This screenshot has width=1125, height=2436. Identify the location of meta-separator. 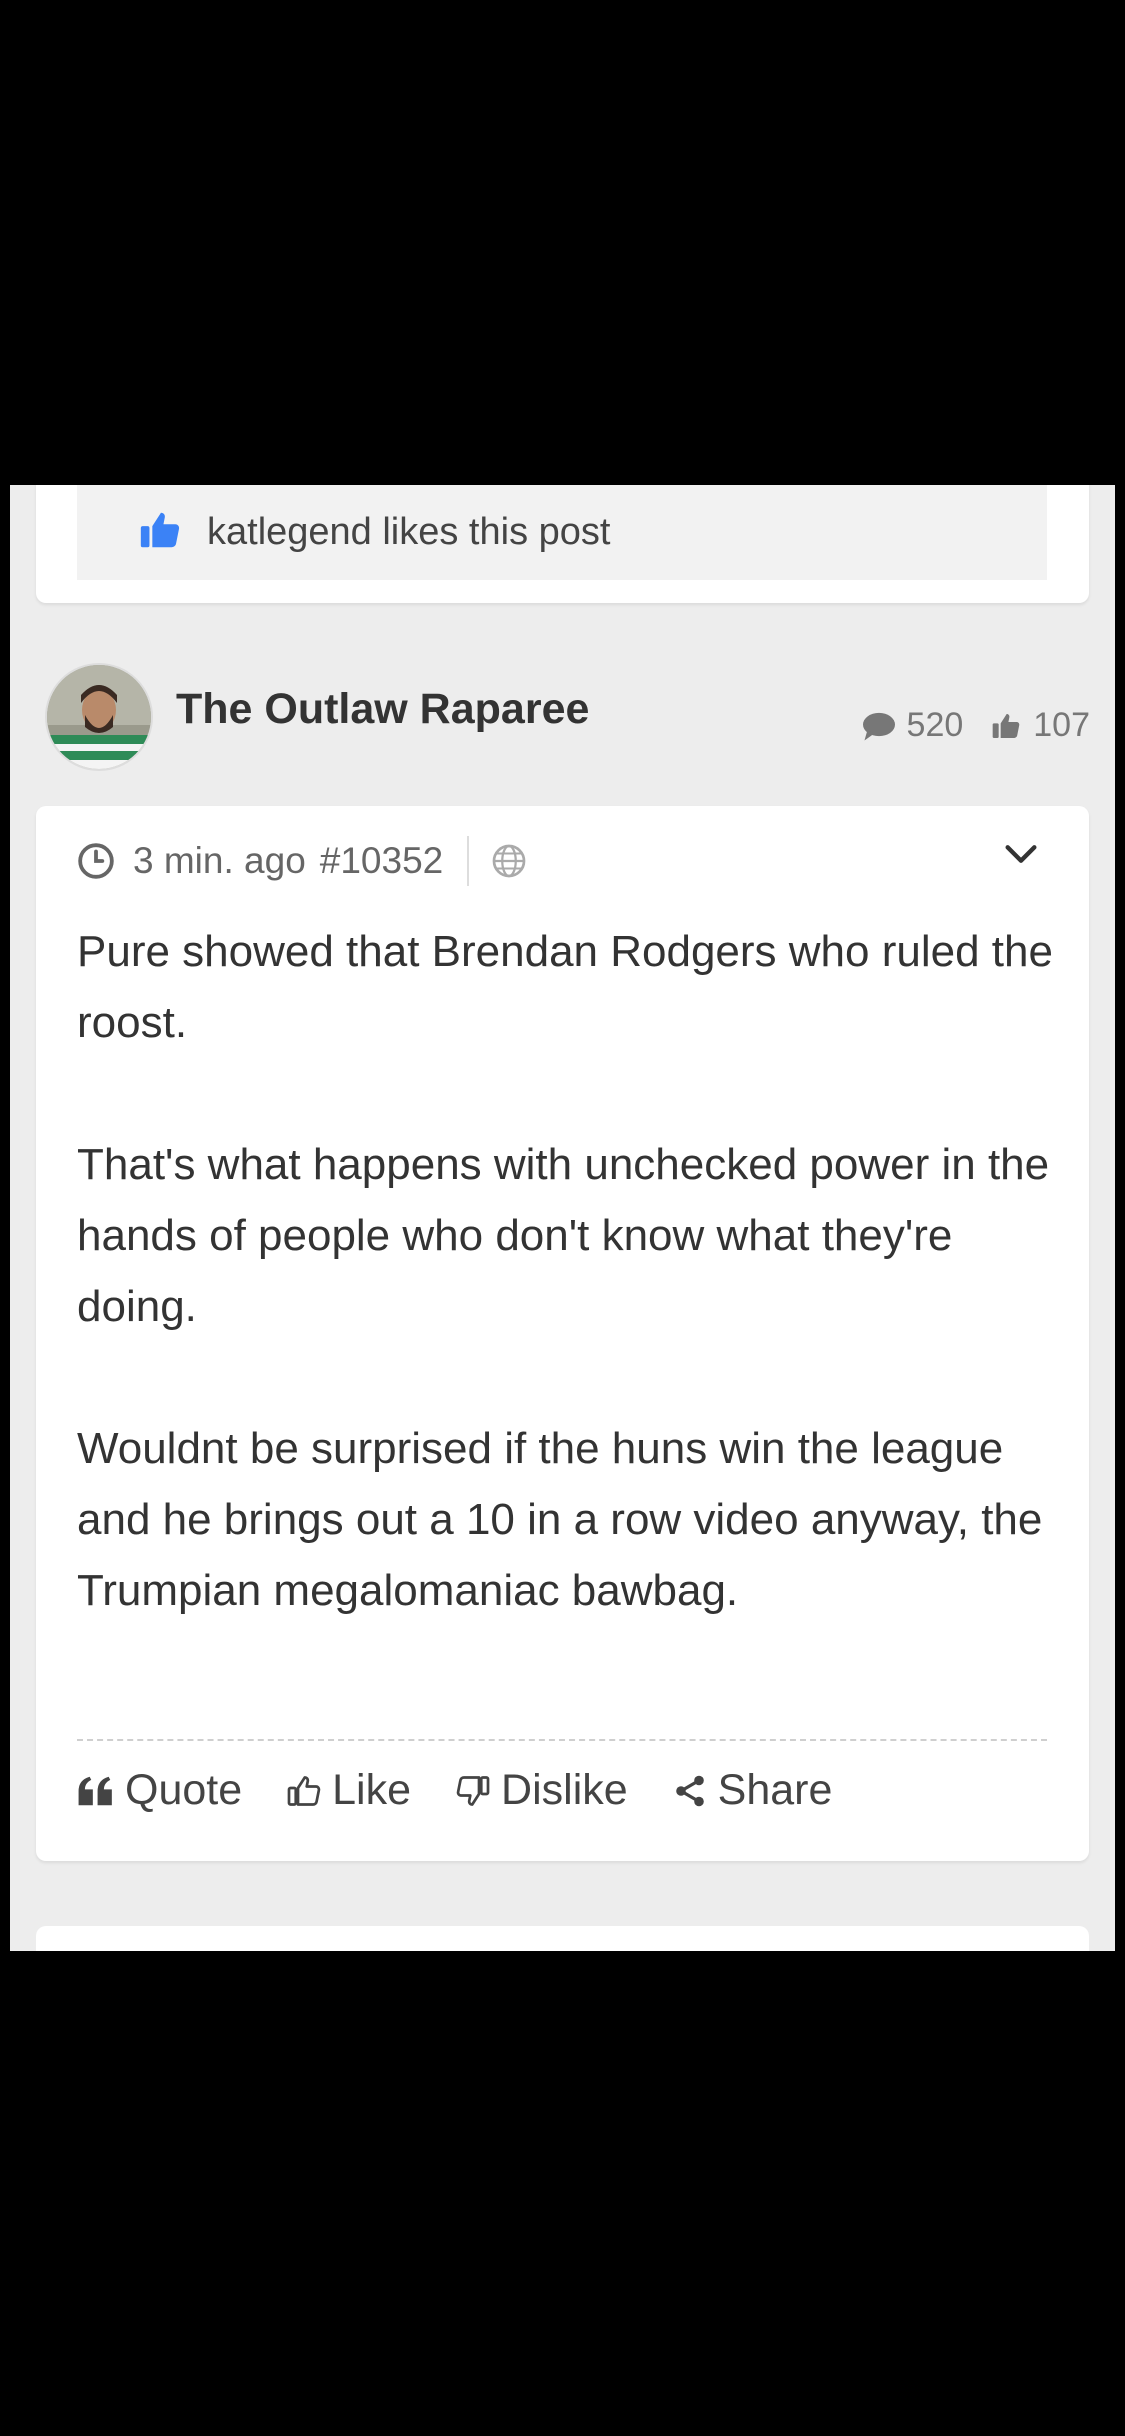
(468, 861).